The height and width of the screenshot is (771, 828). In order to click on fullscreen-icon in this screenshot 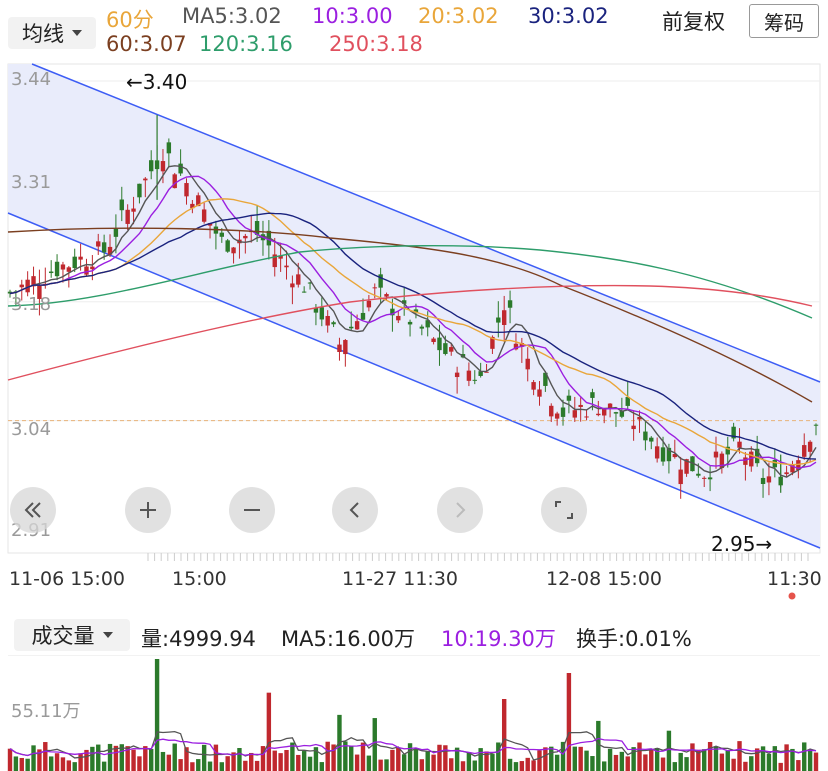, I will do `click(564, 510)`.